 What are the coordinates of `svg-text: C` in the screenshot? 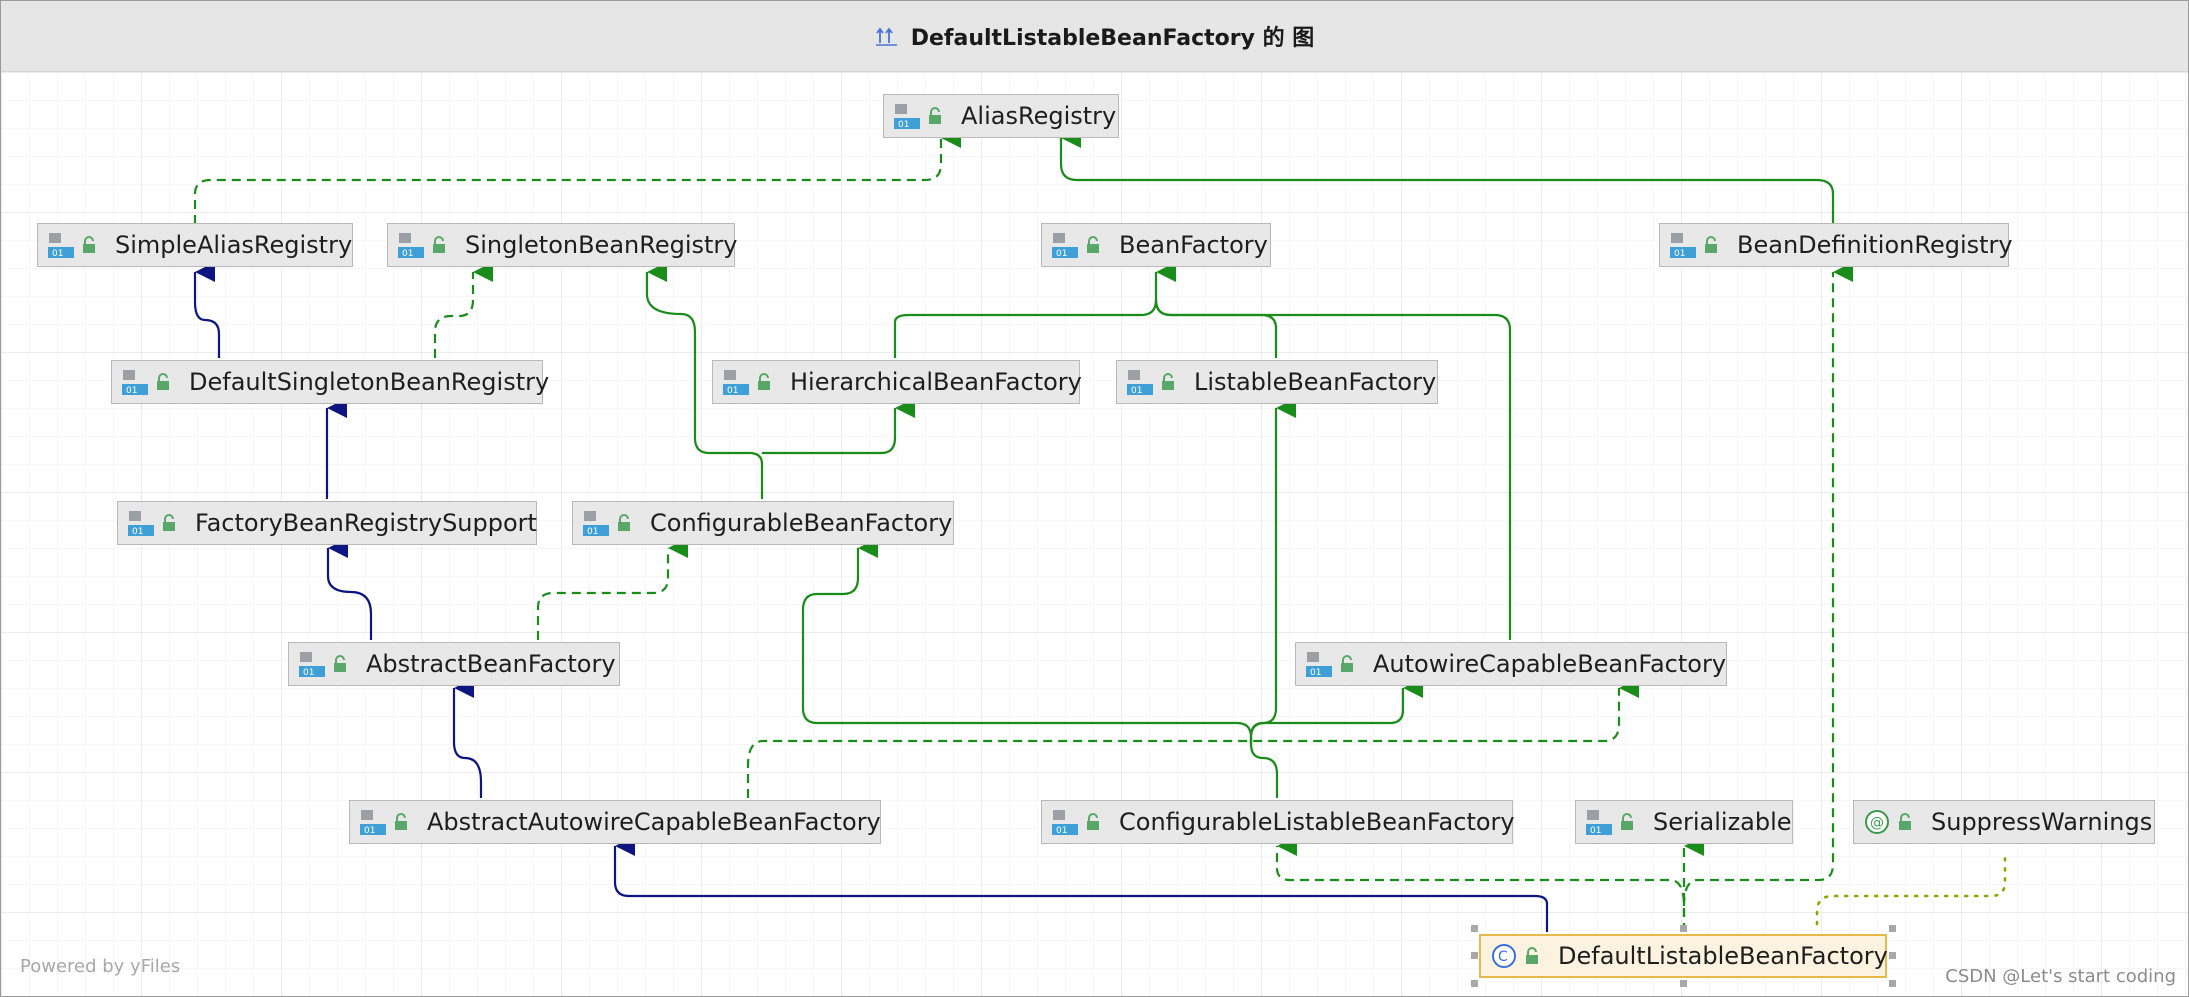 It's located at (1503, 957).